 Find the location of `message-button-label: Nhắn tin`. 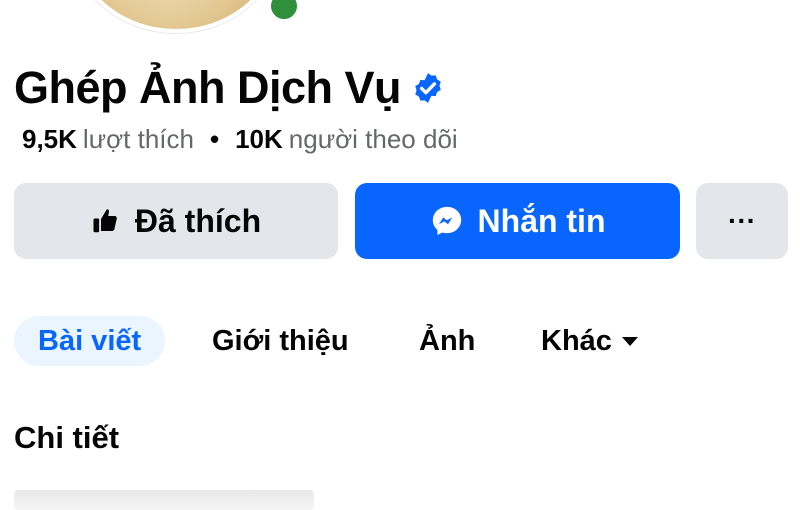

message-button-label: Nhắn tin is located at coordinates (541, 220).